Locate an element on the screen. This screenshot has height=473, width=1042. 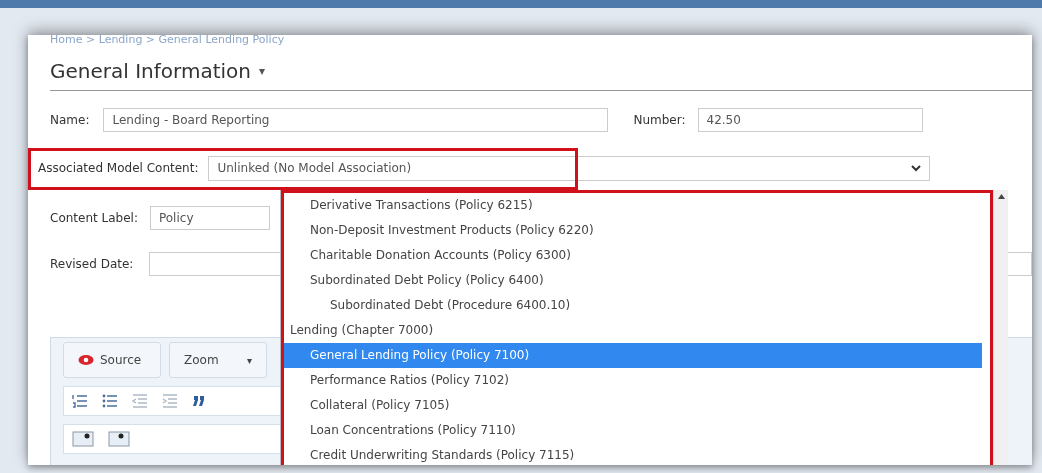
eye-icon is located at coordinates (86, 360).